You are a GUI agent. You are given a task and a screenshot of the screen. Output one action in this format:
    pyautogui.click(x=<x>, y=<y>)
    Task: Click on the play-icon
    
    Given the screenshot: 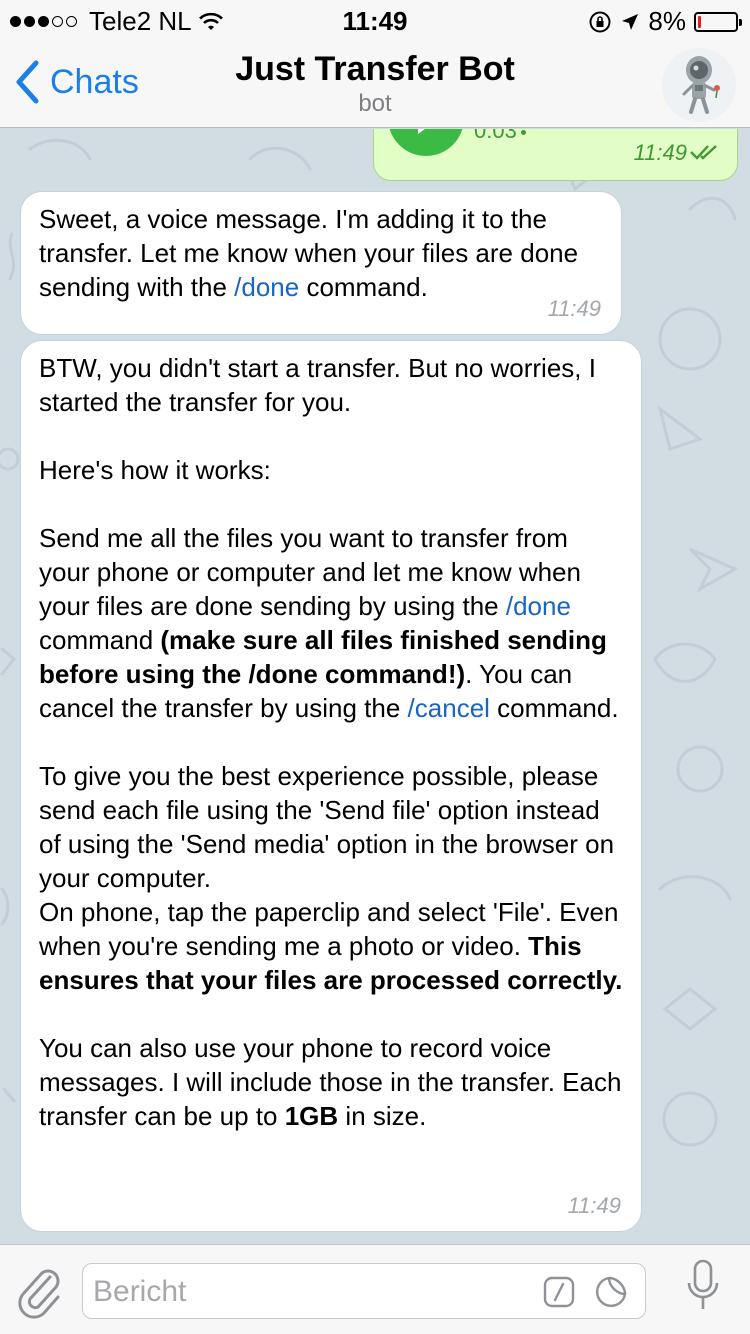 What is the action you would take?
    pyautogui.click(x=421, y=131)
    